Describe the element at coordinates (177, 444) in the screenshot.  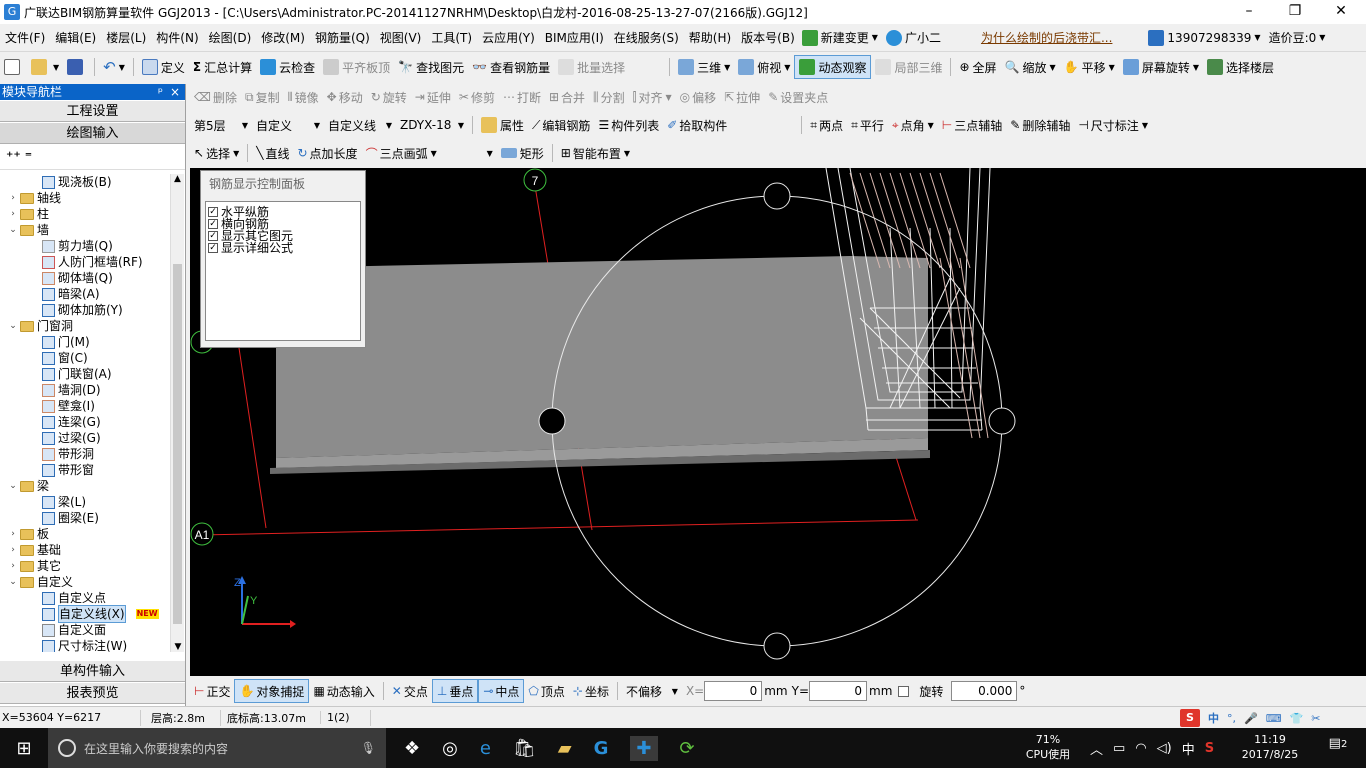
I see `scroll-thumb` at that location.